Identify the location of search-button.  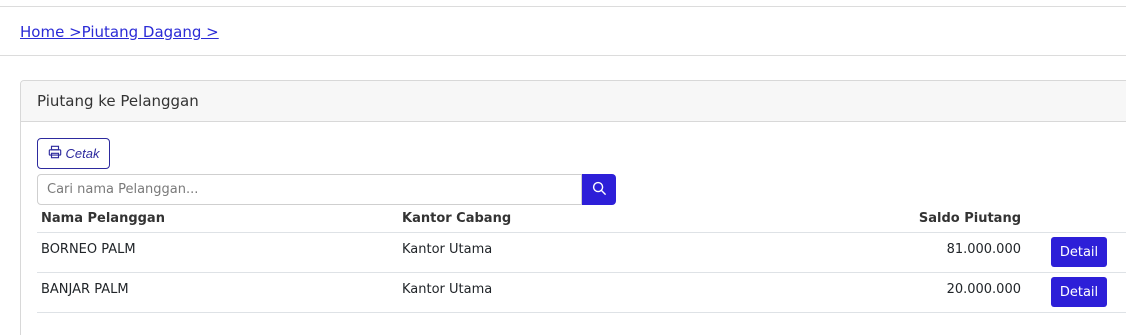
(599, 189).